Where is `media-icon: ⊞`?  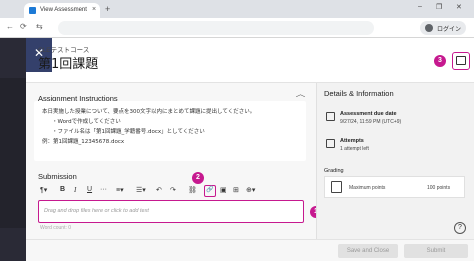
media-icon: ⊞ is located at coordinates (236, 190).